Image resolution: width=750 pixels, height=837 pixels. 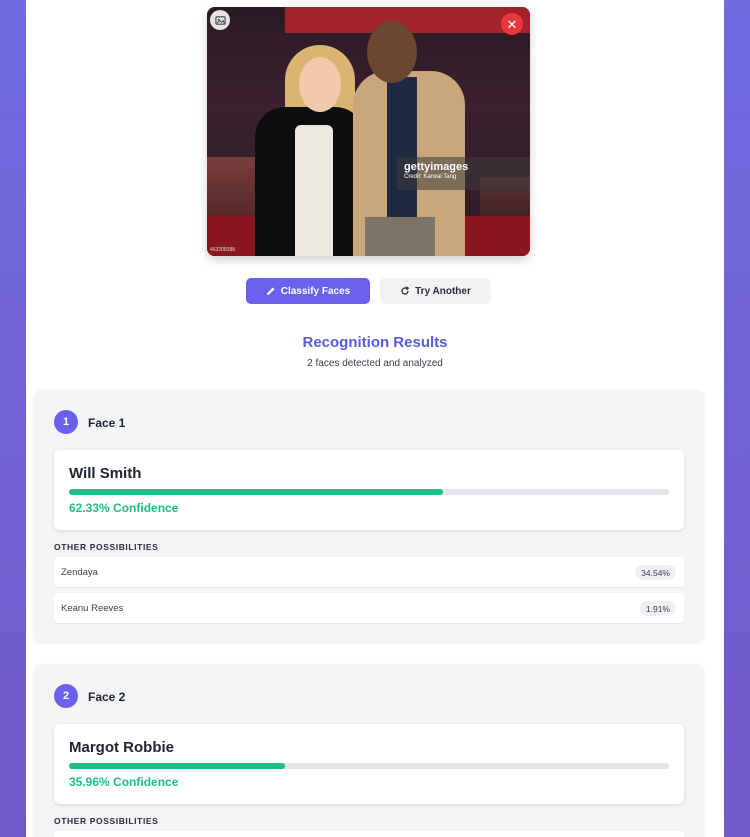 I want to click on refresh-icon, so click(x=405, y=290).